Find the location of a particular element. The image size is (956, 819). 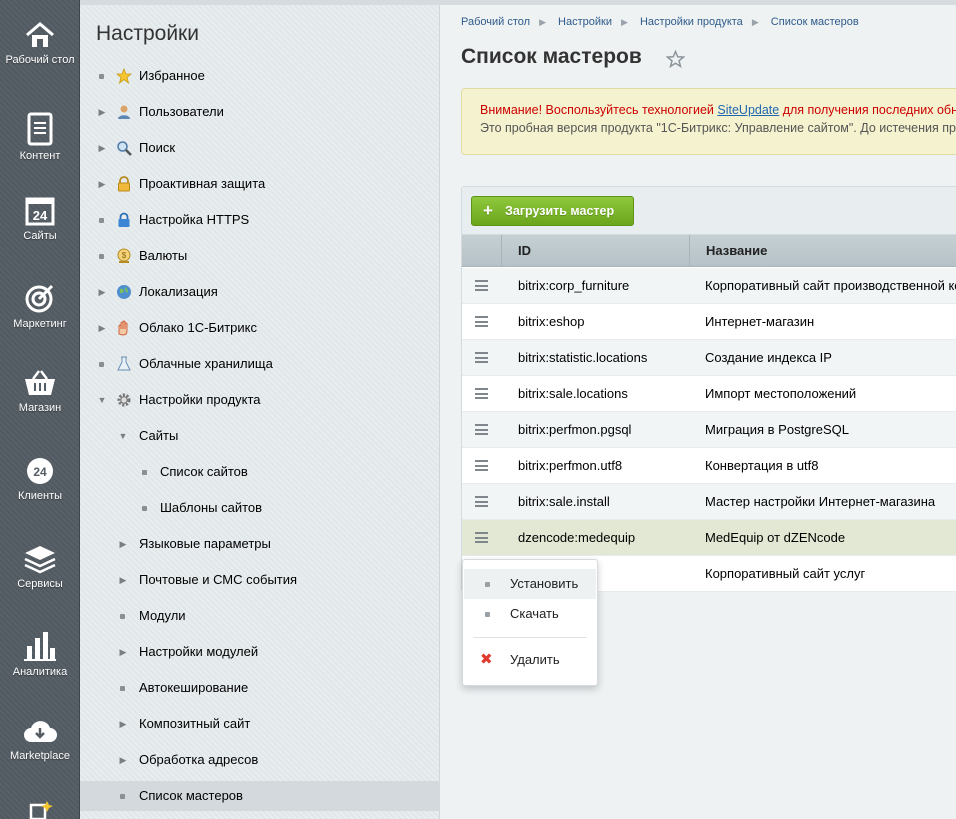

rail-item-shop: Магазин is located at coordinates (40, 391).